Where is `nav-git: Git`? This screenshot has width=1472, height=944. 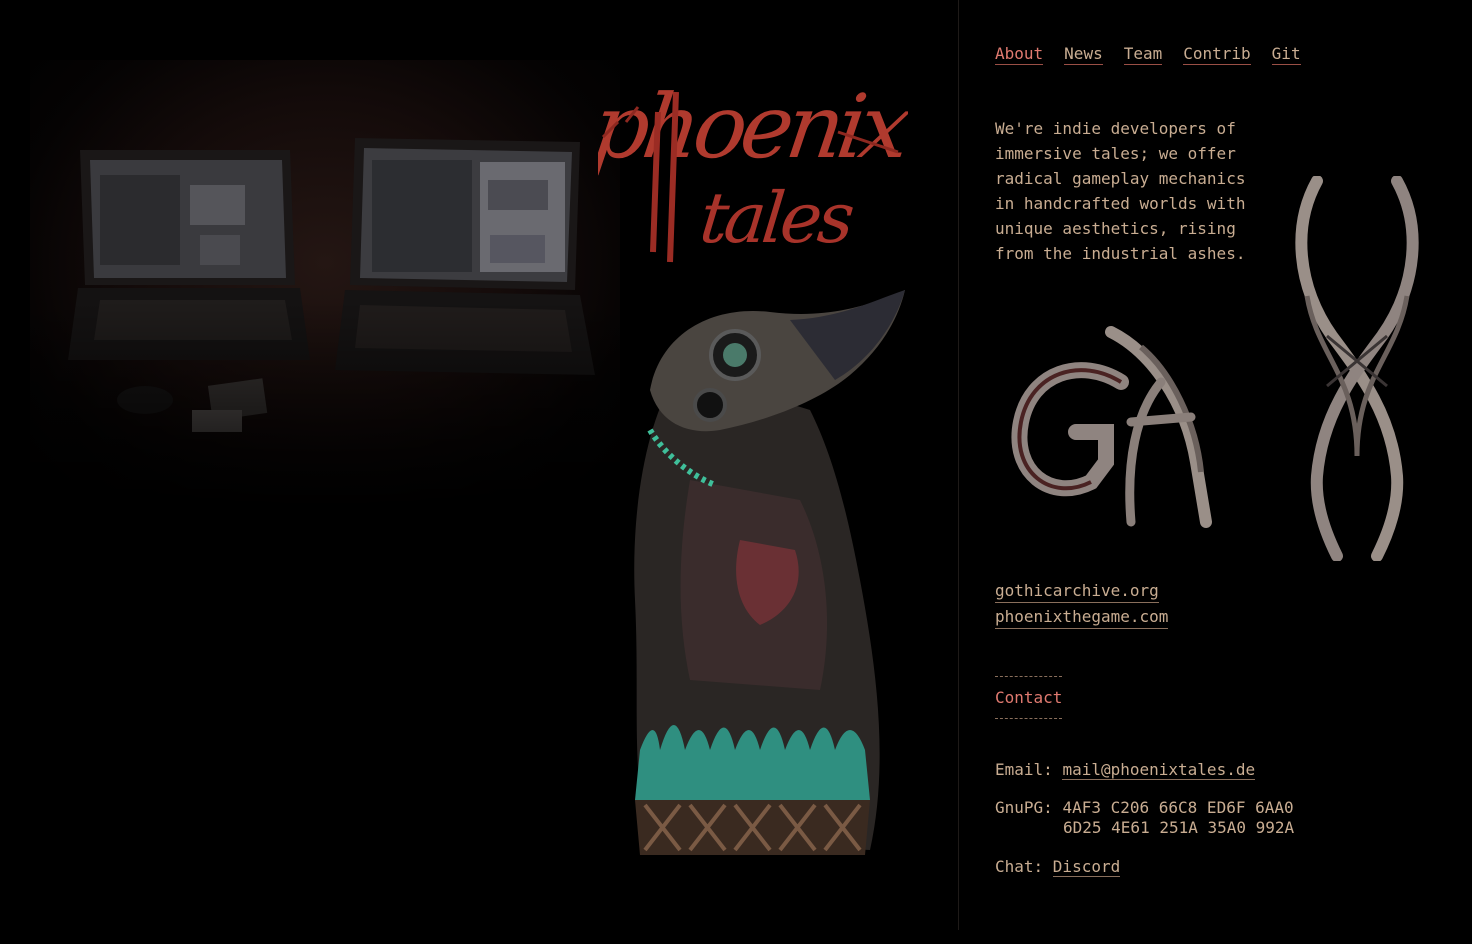
nav-git: Git is located at coordinates (1286, 54).